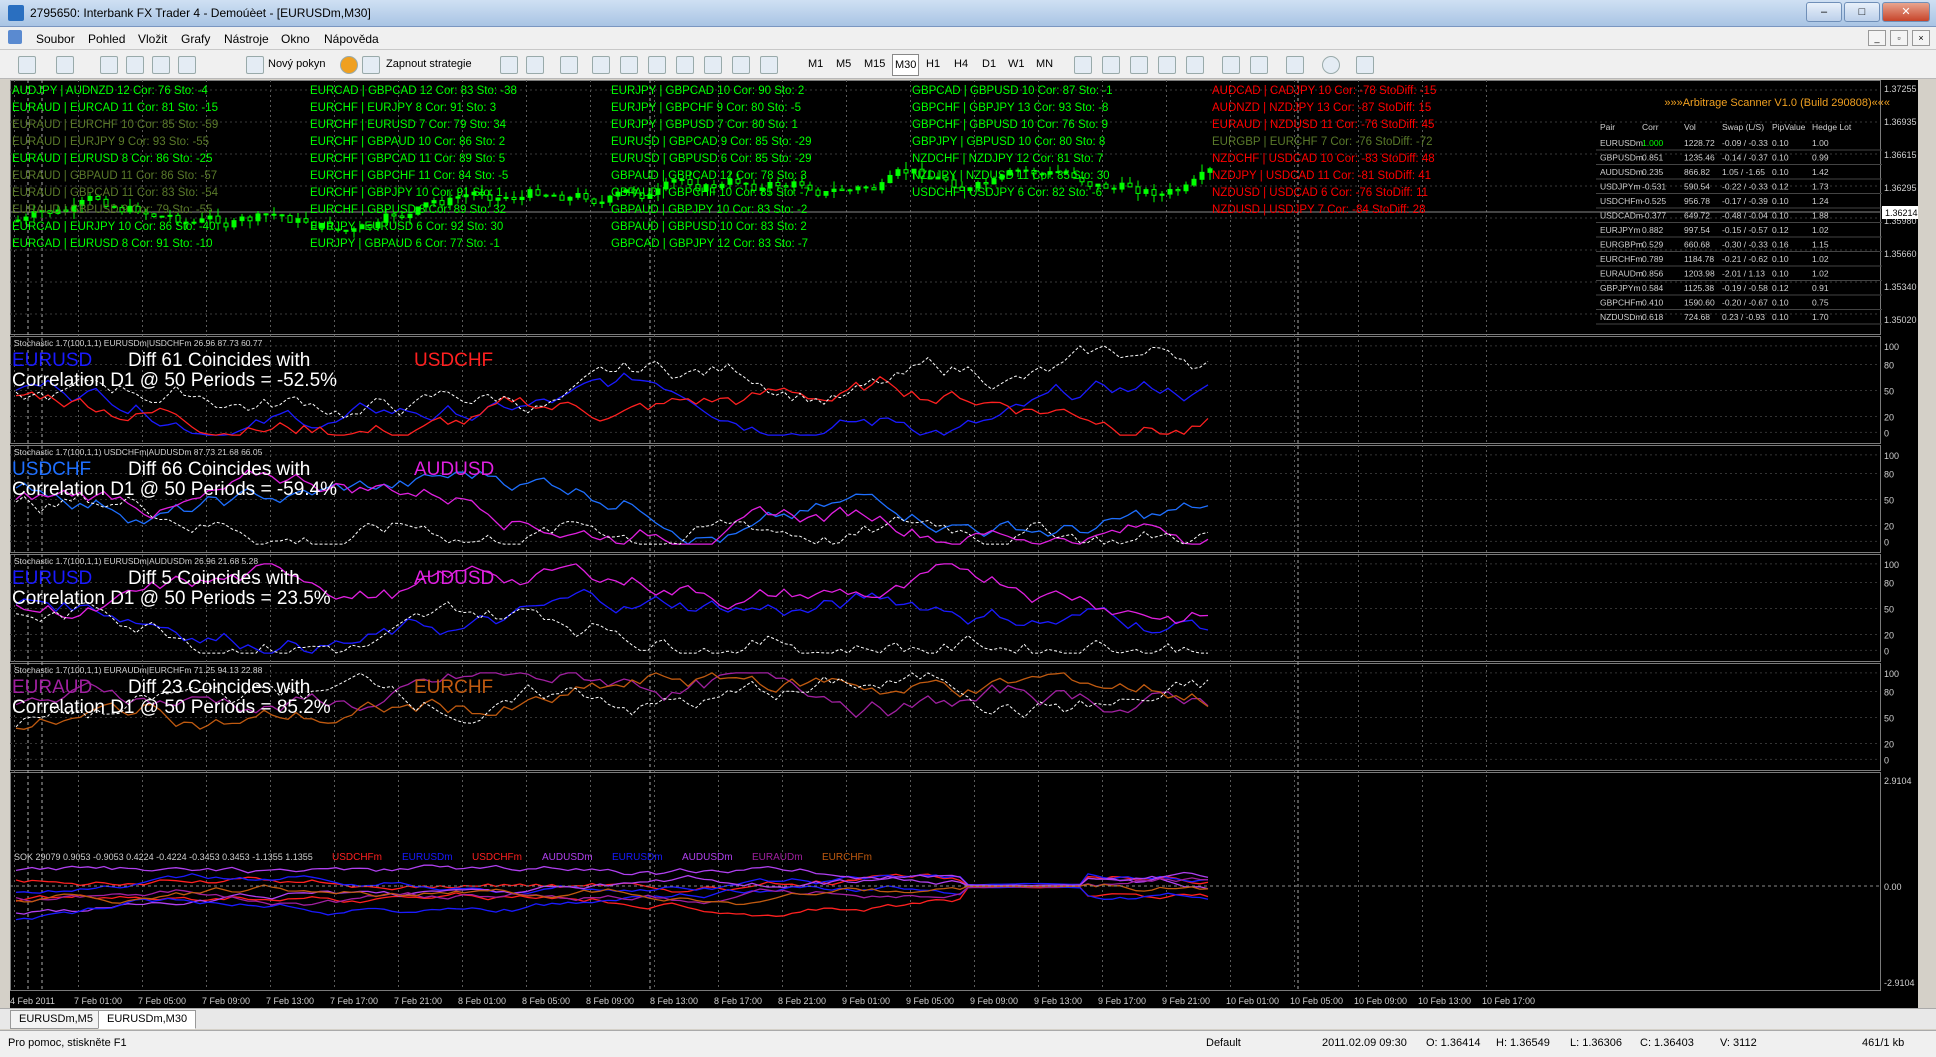 Image resolution: width=1936 pixels, height=1057 pixels. Describe the element at coordinates (709, 244) in the screenshot. I see `pair-row: GBPCAD | GBPJPY 12 Cor: 83 Sto: -7` at that location.